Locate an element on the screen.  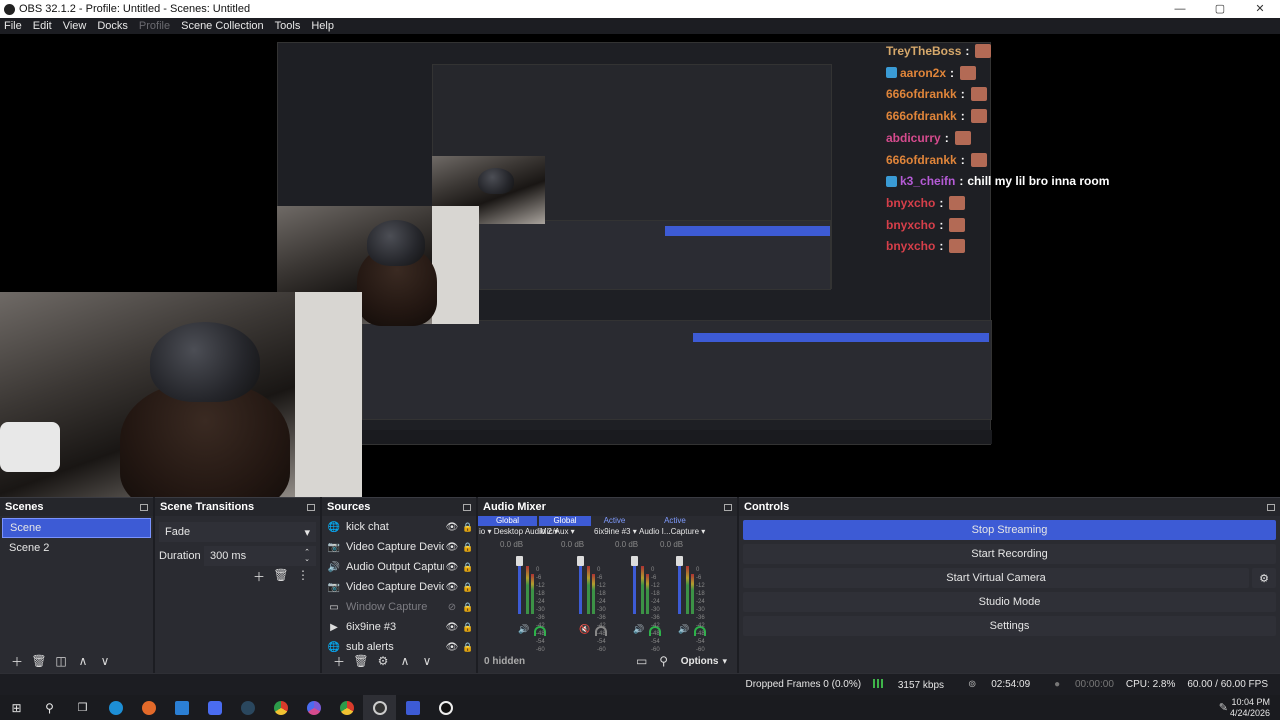
menu-profile: Profile is located at coordinates (154, 26).